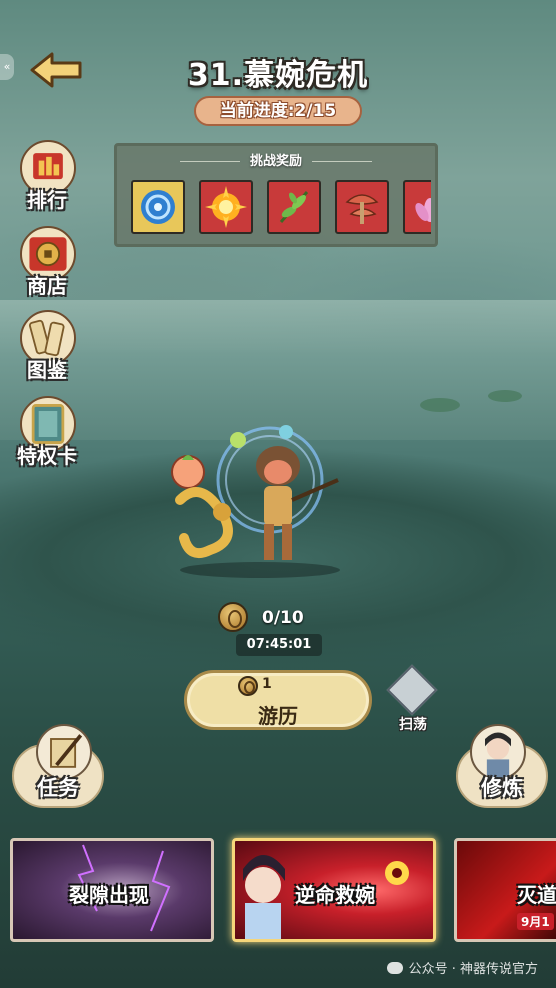 The height and width of the screenshot is (988, 556). Describe the element at coordinates (47, 180) in the screenshot. I see `ranking-button: 排行` at that location.